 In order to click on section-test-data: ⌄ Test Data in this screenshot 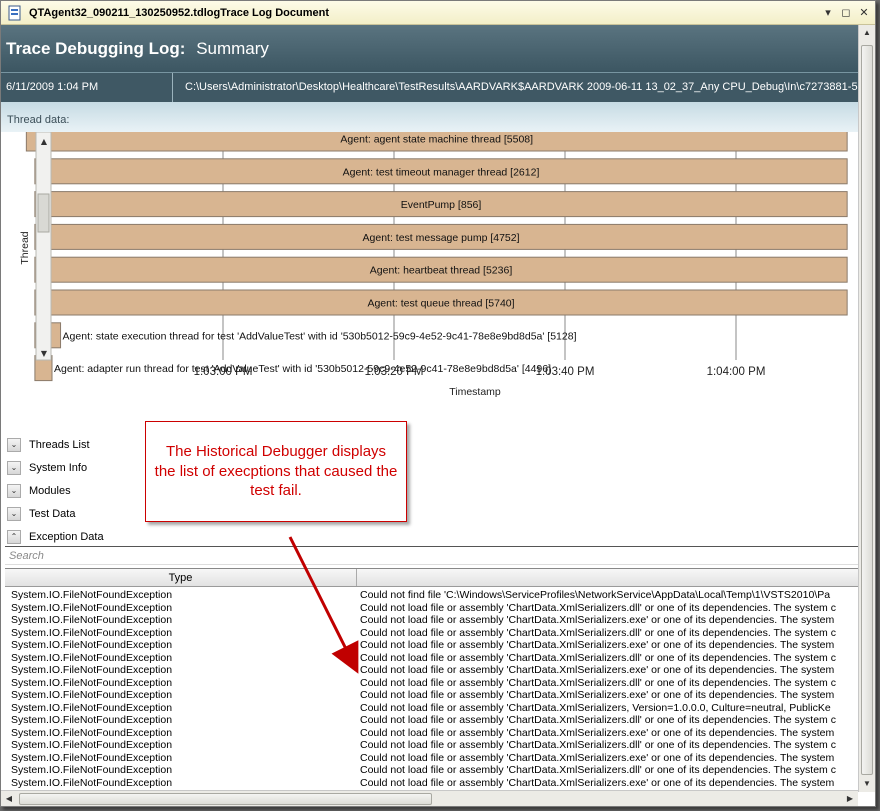, I will do `click(429, 513)`.